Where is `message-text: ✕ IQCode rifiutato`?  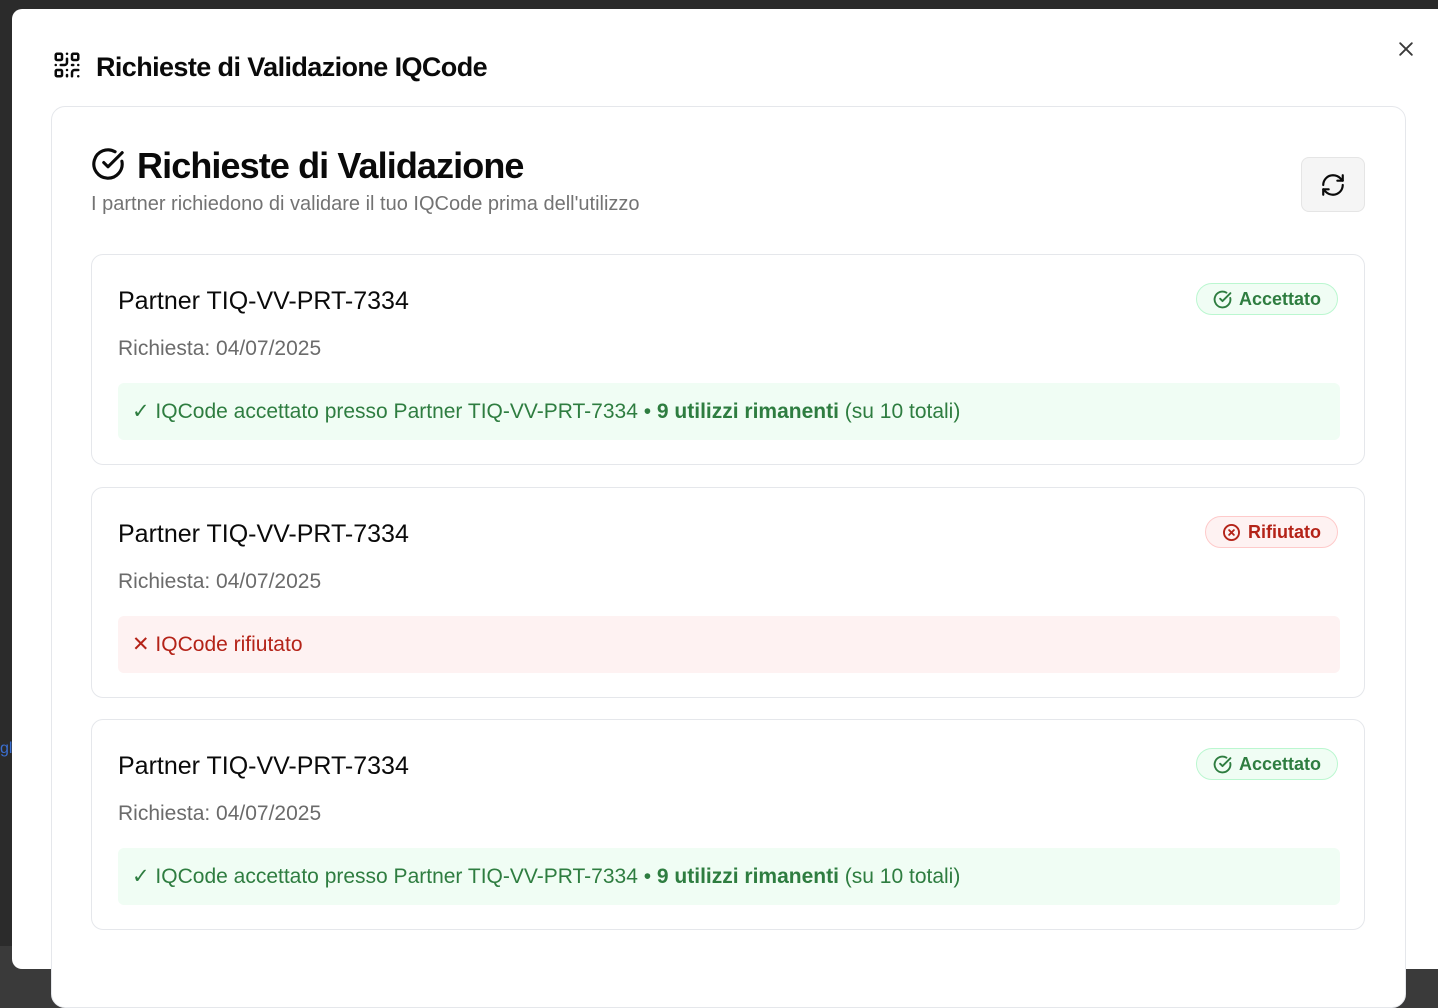
message-text: ✕ IQCode rifiutato is located at coordinates (217, 644).